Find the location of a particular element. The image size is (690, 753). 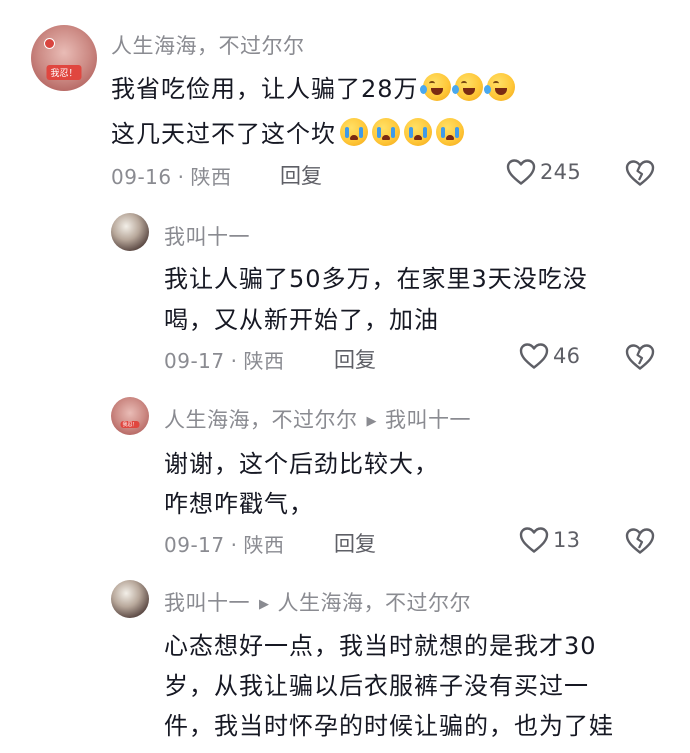

like-count: 245 is located at coordinates (560, 172).